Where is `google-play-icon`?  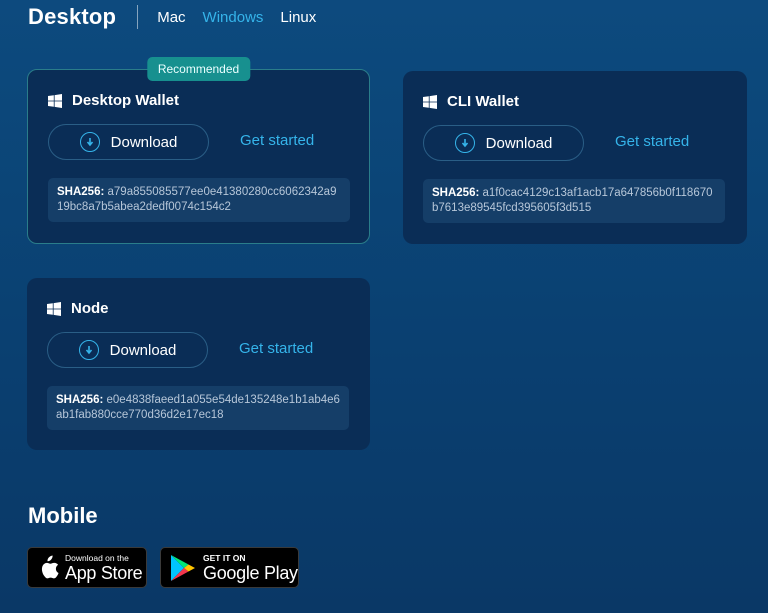
google-play-icon is located at coordinates (183, 567).